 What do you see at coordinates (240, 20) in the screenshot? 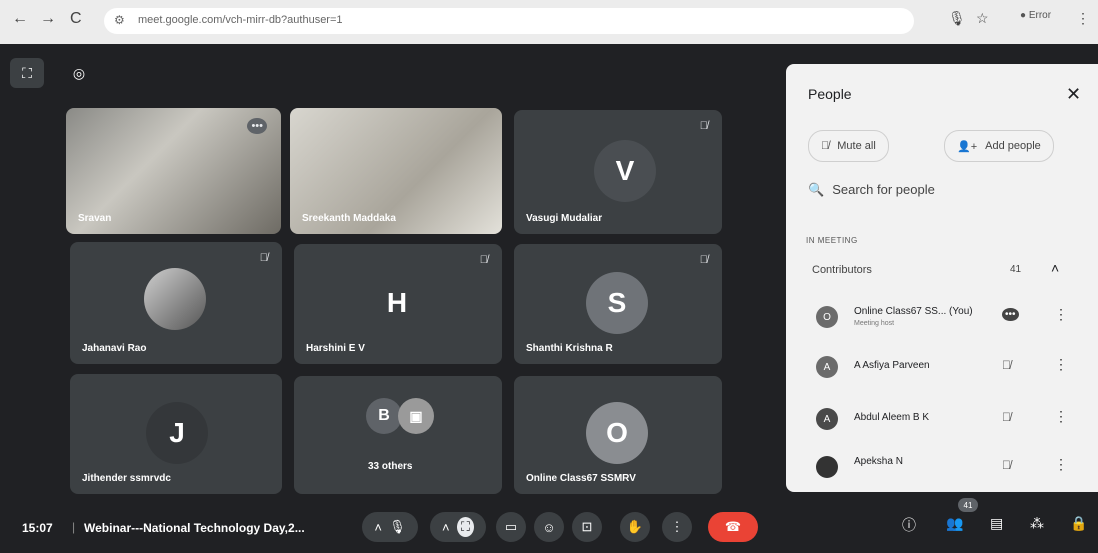
I see `url-text: meet.google.com/vch-mirr-db?authuser=1` at bounding box center [240, 20].